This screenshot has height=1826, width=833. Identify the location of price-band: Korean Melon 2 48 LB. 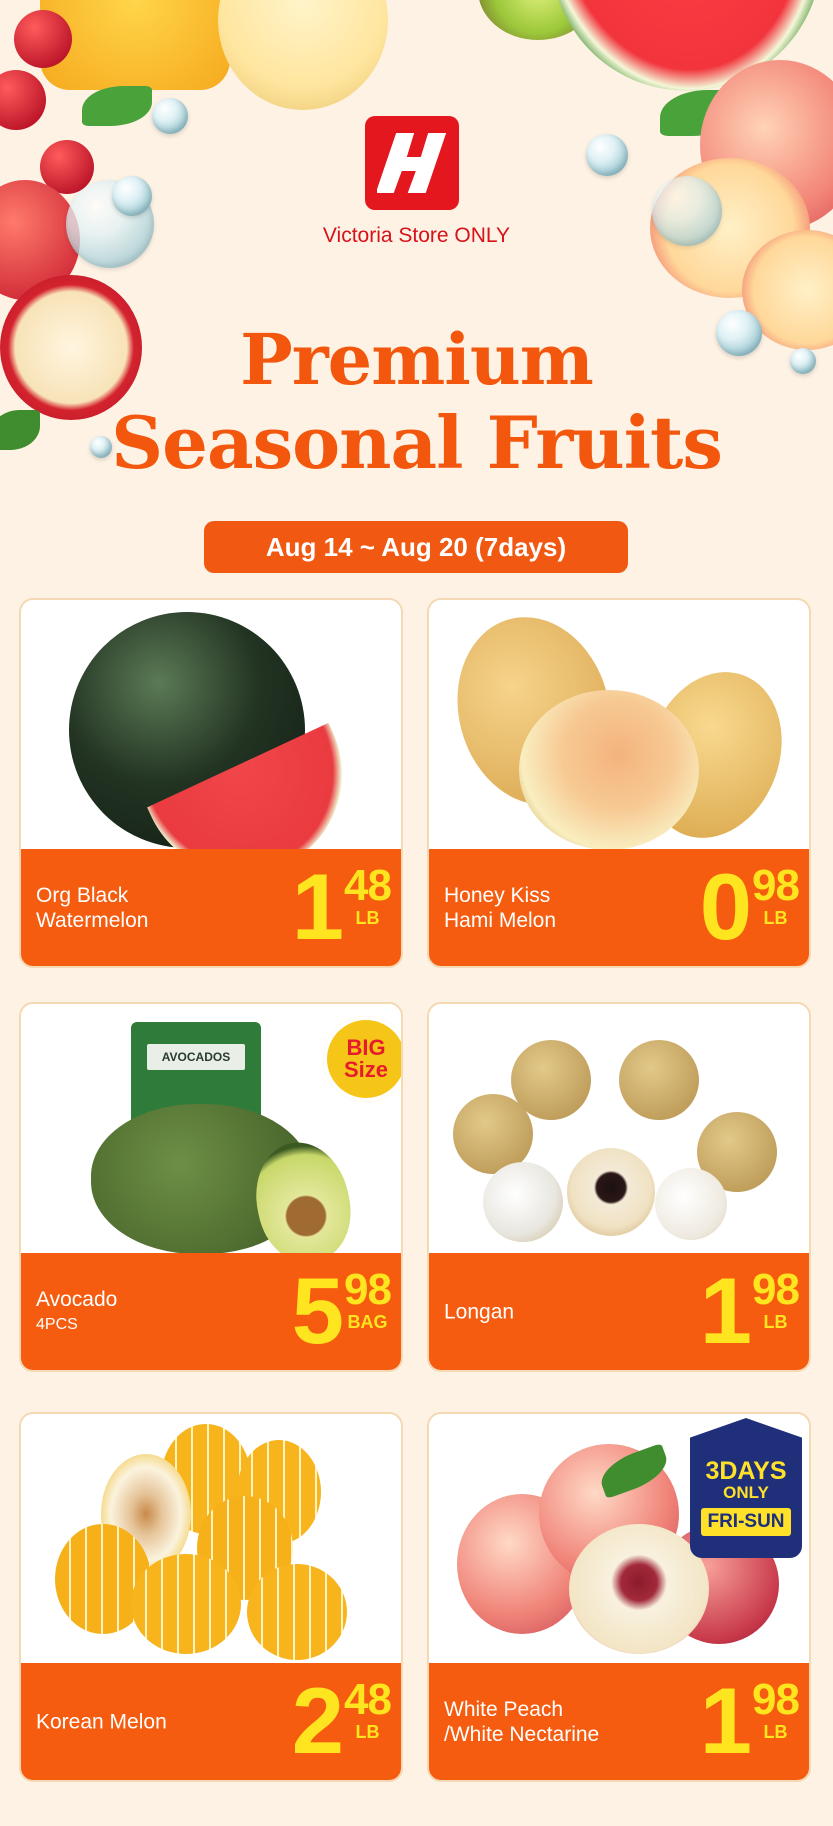
(211, 1721).